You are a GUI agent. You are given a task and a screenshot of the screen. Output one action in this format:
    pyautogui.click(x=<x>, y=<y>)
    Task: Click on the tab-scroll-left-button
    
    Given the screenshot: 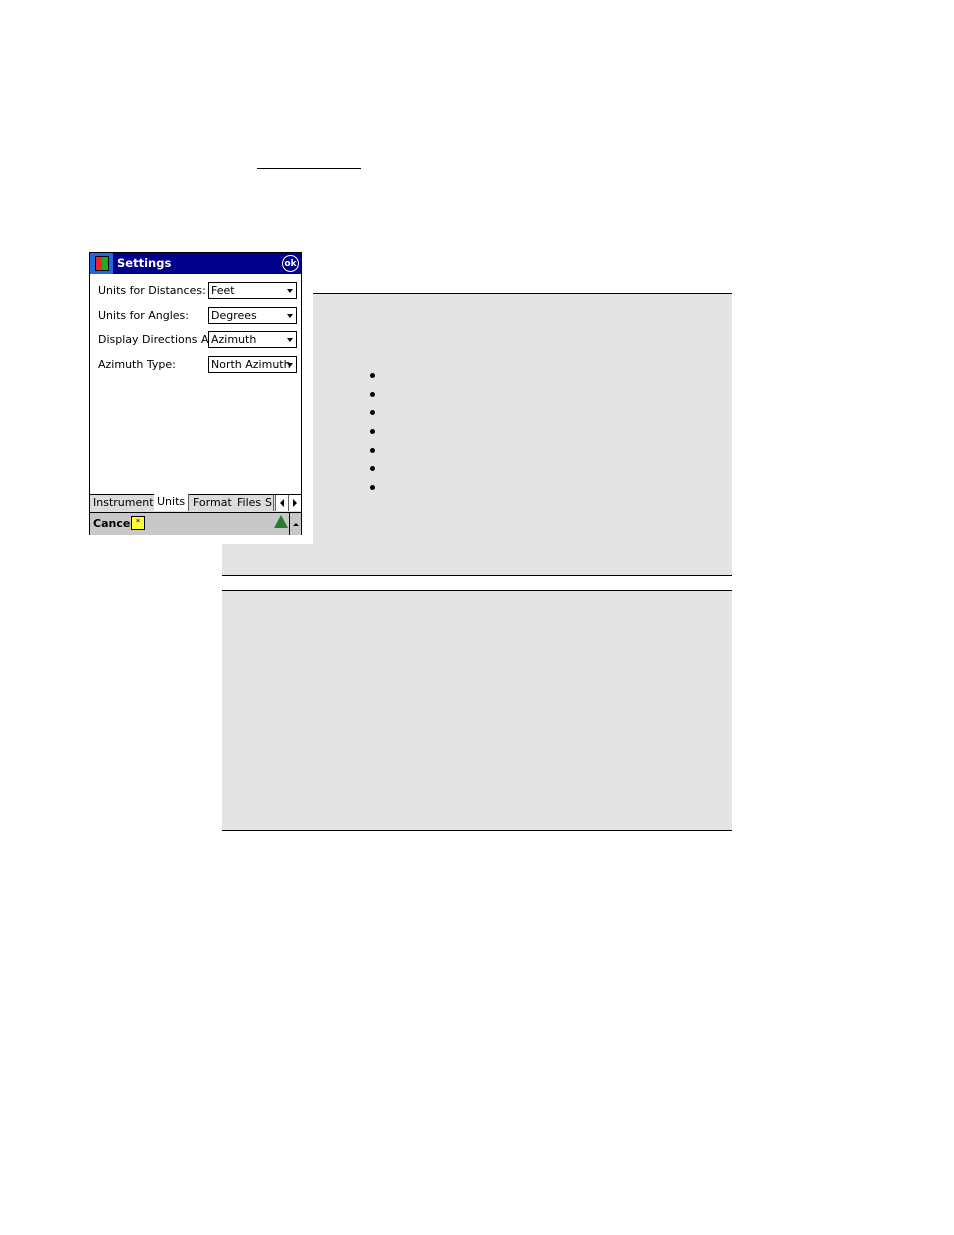 What is the action you would take?
    pyautogui.click(x=281, y=503)
    